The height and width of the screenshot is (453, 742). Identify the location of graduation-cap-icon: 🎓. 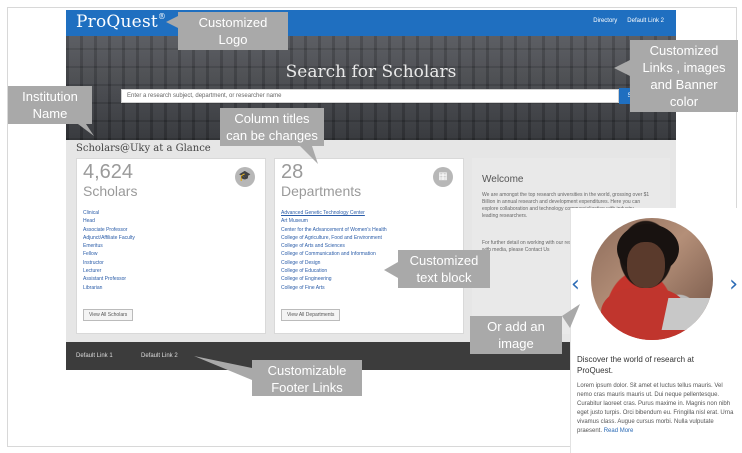
(245, 177).